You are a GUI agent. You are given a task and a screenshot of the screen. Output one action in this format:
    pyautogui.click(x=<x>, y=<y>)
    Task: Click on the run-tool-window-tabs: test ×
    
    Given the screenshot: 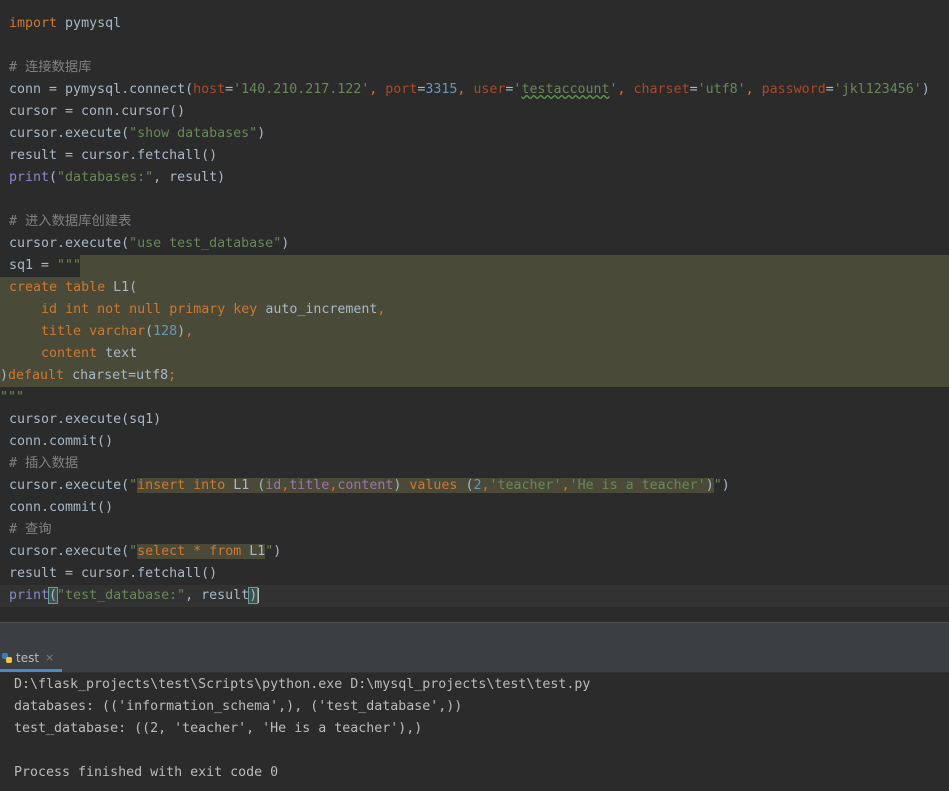 What is the action you would take?
    pyautogui.click(x=474, y=659)
    